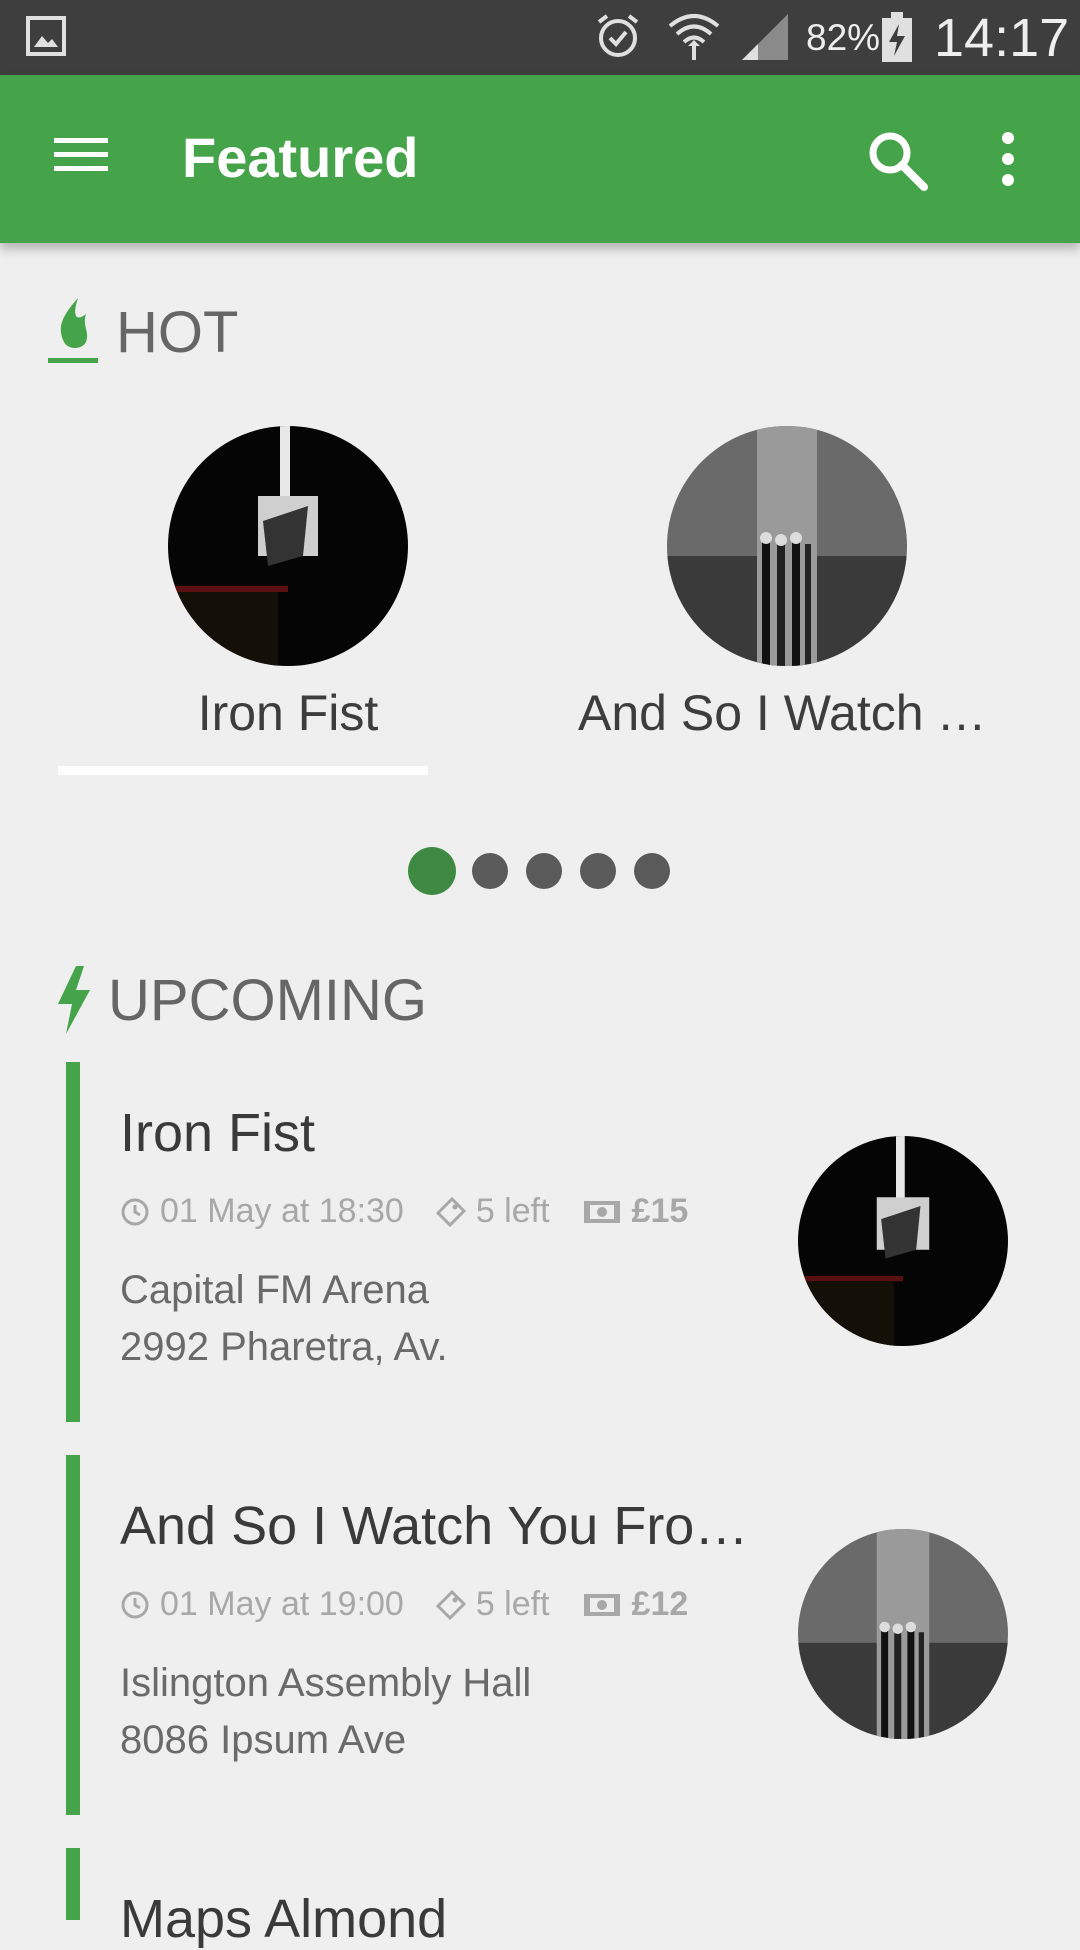 The image size is (1080, 1950). Describe the element at coordinates (843, 37) in the screenshot. I see `battery-percentage: 82%` at that location.